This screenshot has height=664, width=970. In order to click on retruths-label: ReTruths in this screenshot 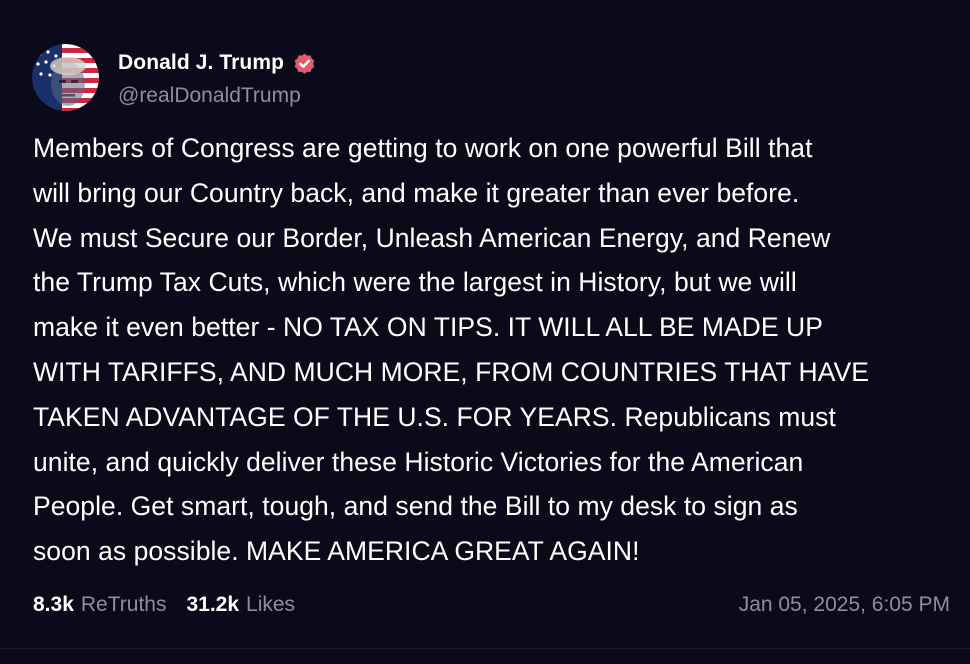, I will do `click(123, 604)`.